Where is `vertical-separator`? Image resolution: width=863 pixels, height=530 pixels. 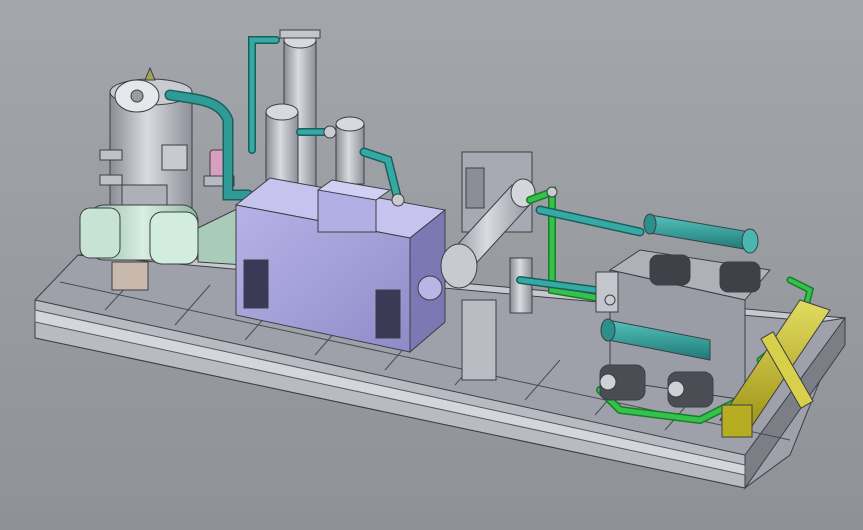 vertical-separator is located at coordinates (146, 141).